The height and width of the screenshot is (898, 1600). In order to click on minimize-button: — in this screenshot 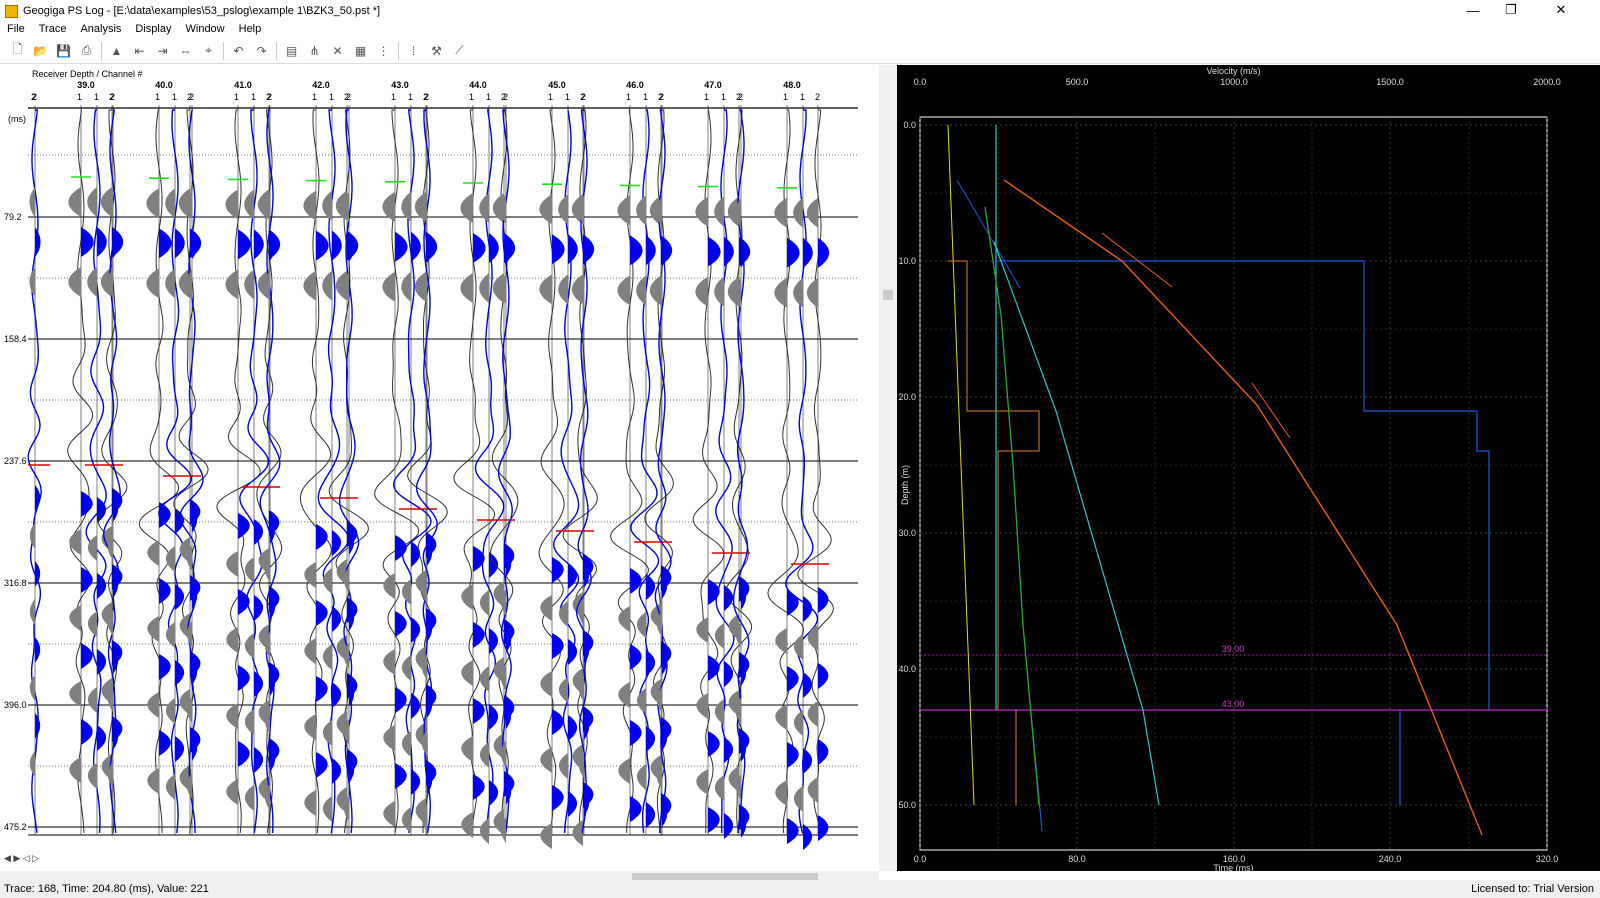, I will do `click(1473, 10)`.